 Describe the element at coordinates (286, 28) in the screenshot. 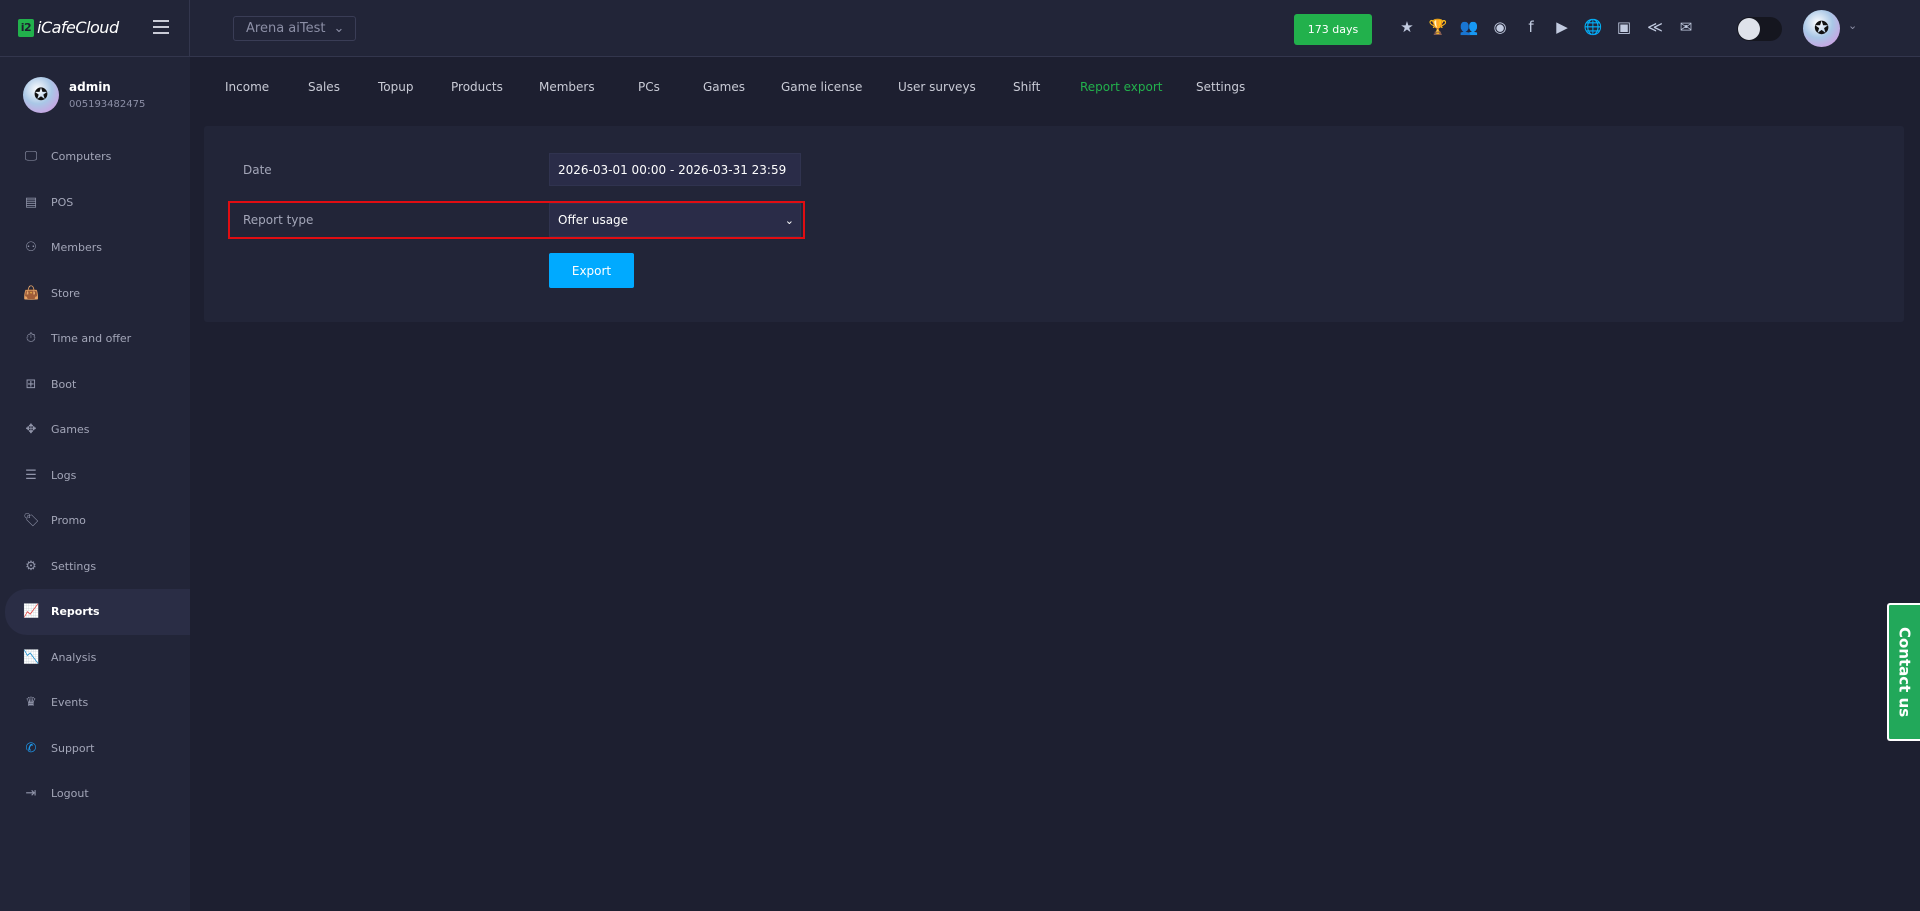

I see `branch-name: Arena aiTest` at that location.